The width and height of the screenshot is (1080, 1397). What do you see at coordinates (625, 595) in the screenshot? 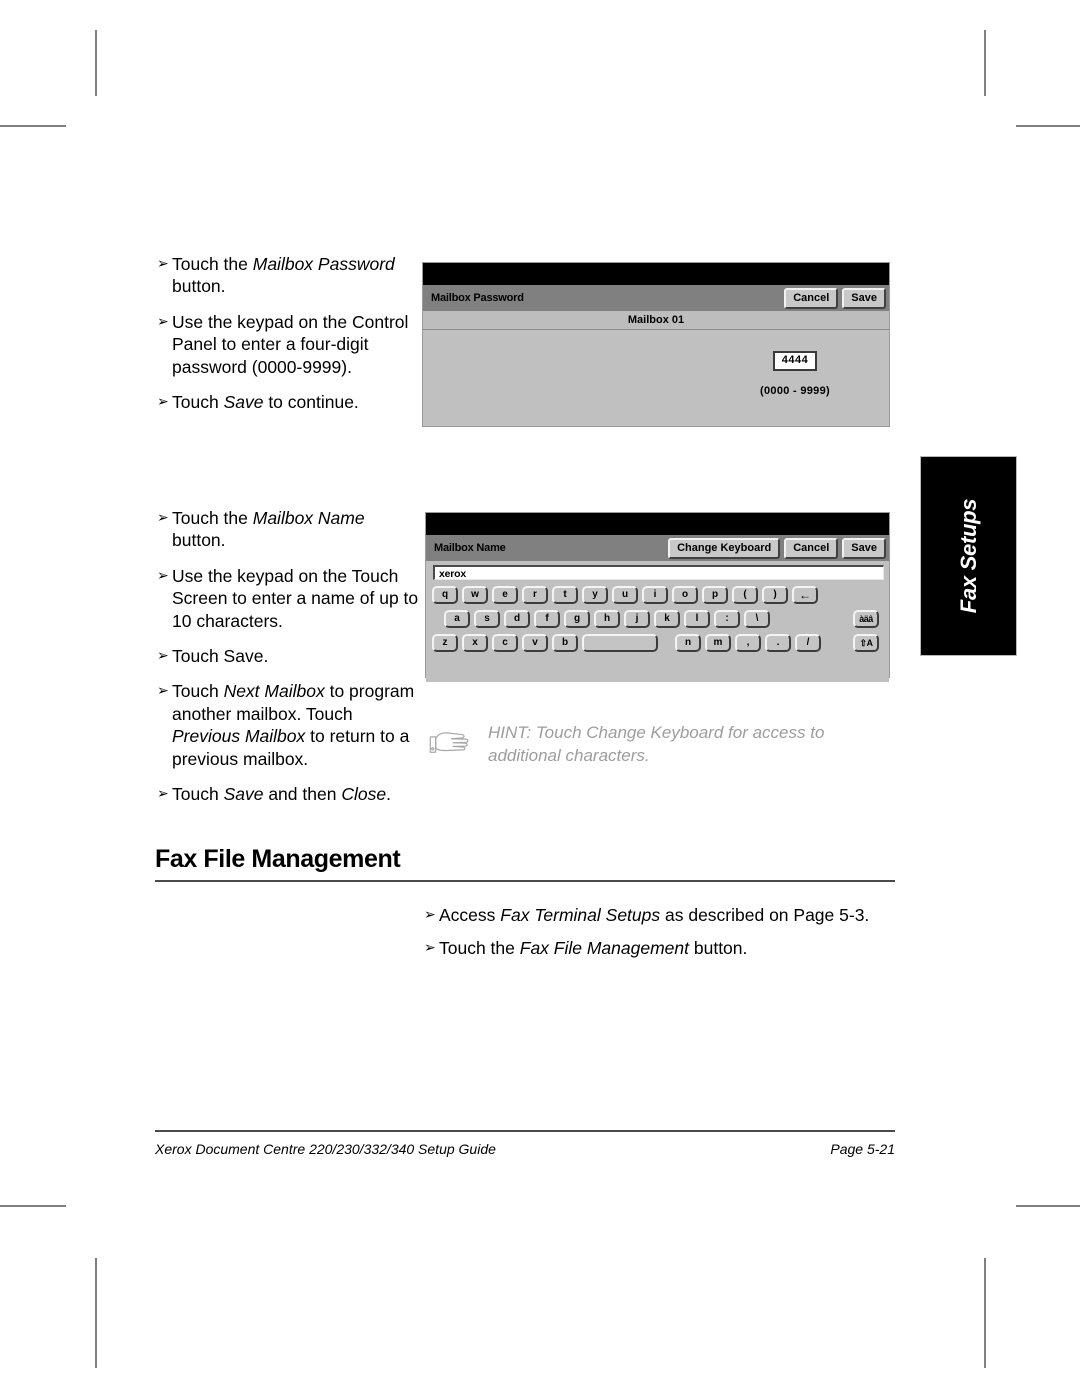
I see `key-u: u` at bounding box center [625, 595].